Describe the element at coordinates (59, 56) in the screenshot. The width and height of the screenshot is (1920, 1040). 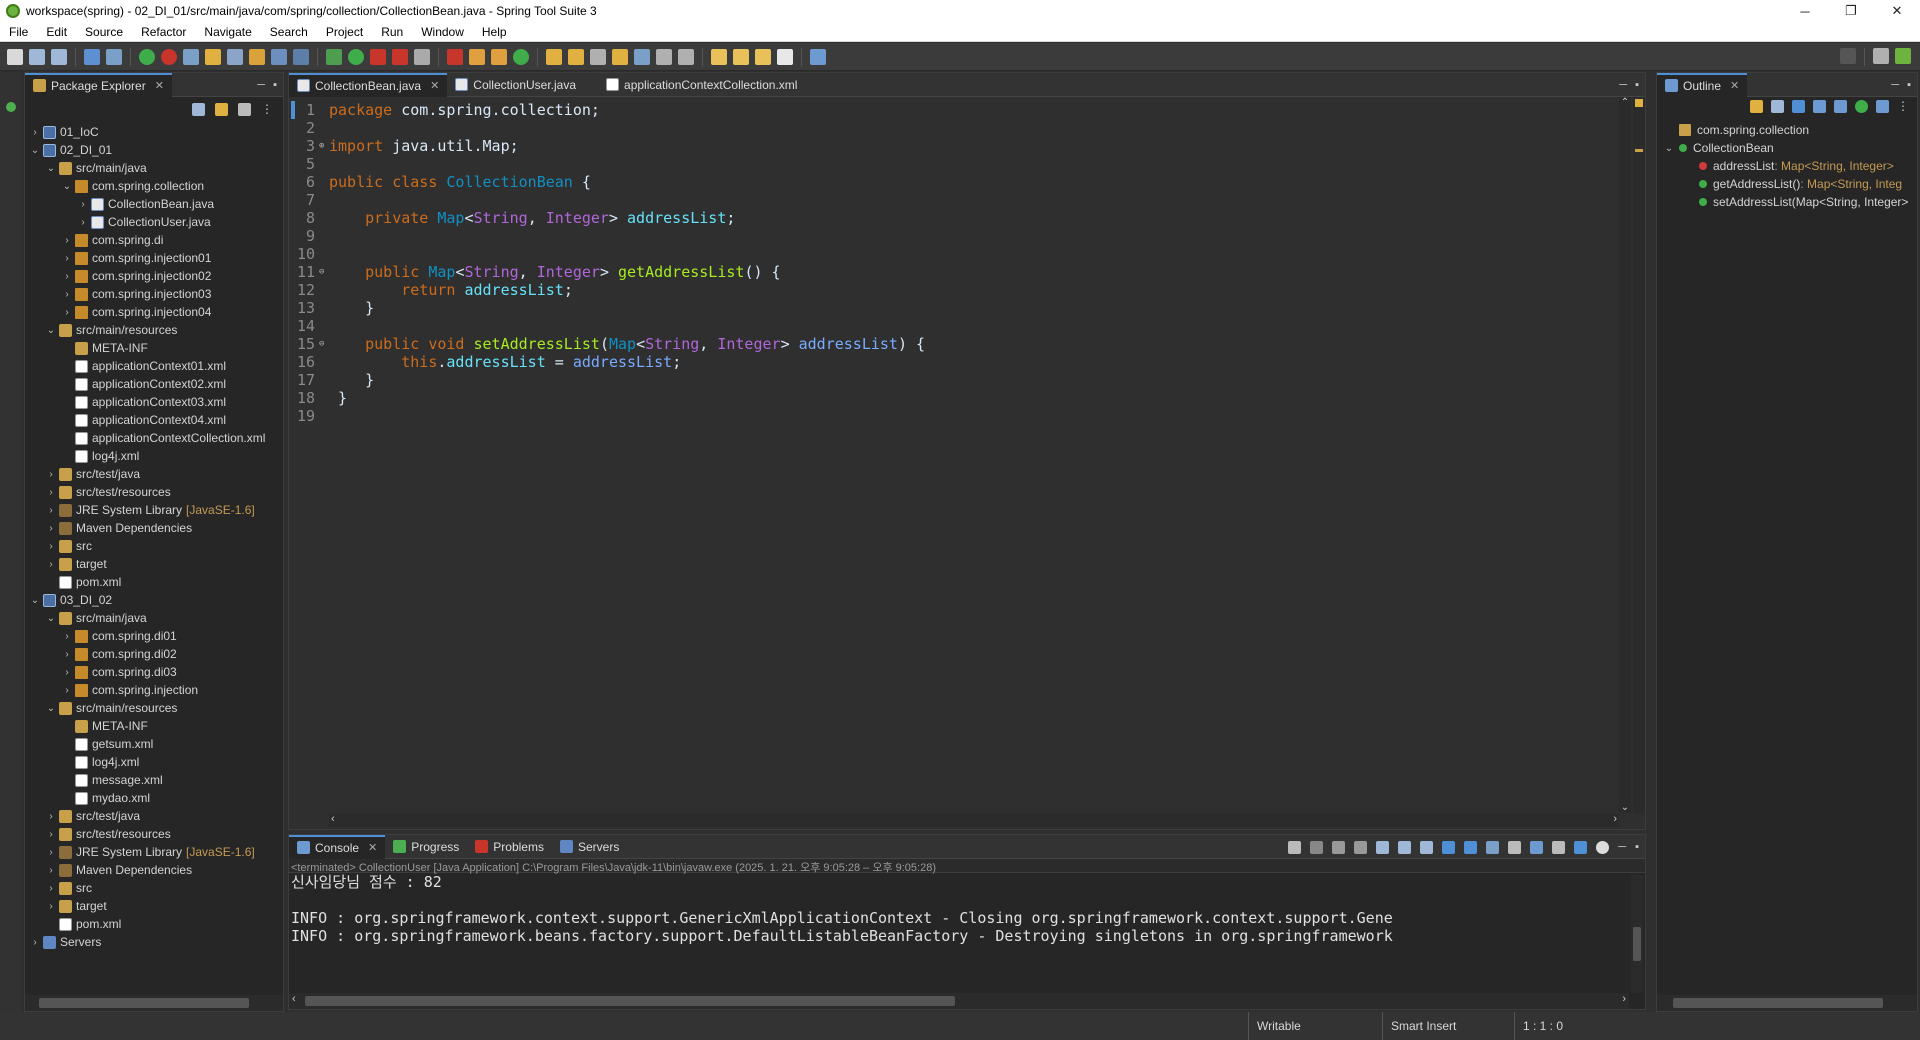
I see `save-all-icon` at that location.